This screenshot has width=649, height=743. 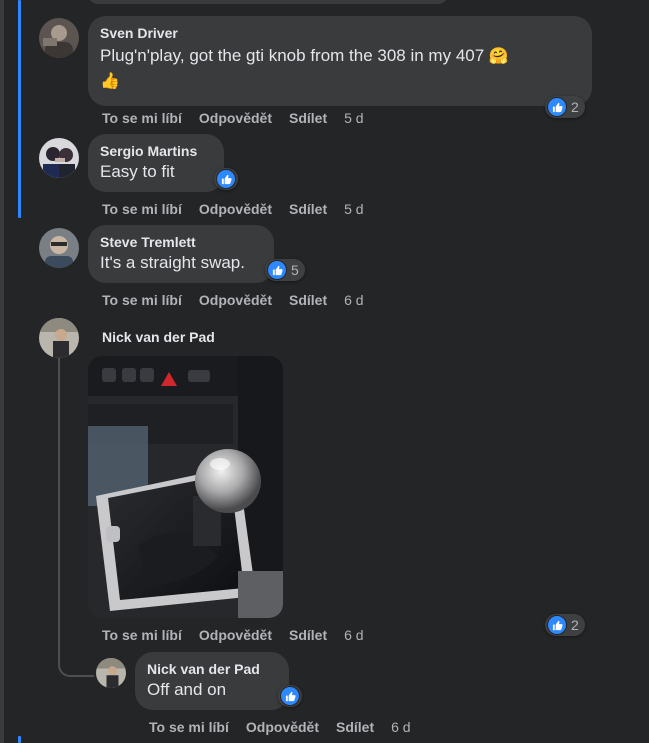 What do you see at coordinates (19, 109) in the screenshot?
I see `highlight-bar` at bounding box center [19, 109].